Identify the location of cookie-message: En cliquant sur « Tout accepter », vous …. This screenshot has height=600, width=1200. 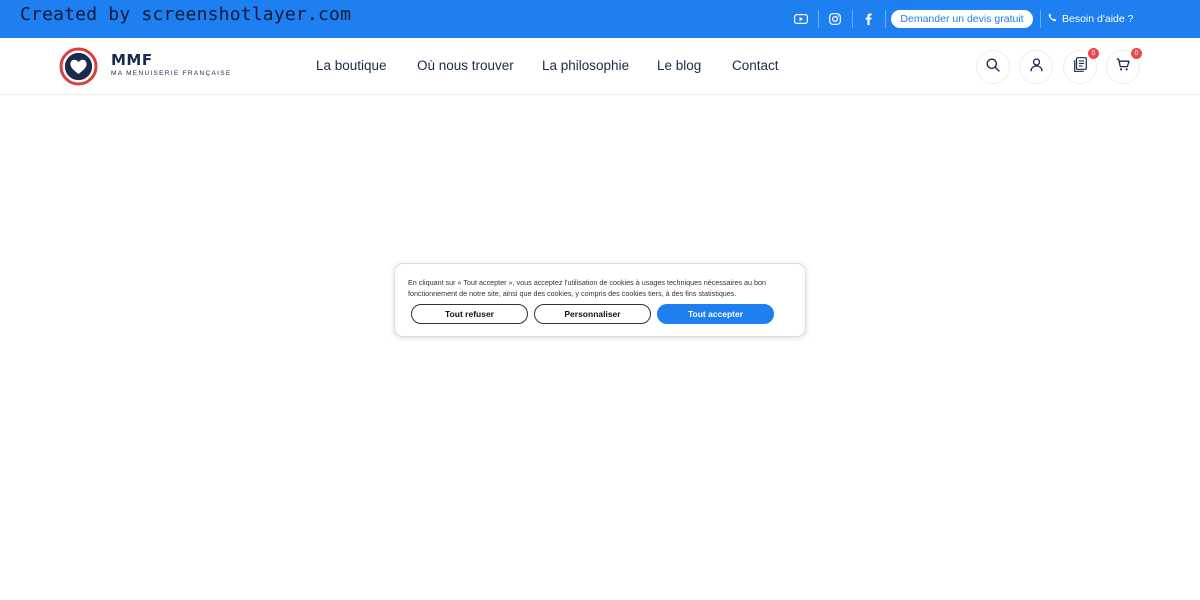
(587, 288).